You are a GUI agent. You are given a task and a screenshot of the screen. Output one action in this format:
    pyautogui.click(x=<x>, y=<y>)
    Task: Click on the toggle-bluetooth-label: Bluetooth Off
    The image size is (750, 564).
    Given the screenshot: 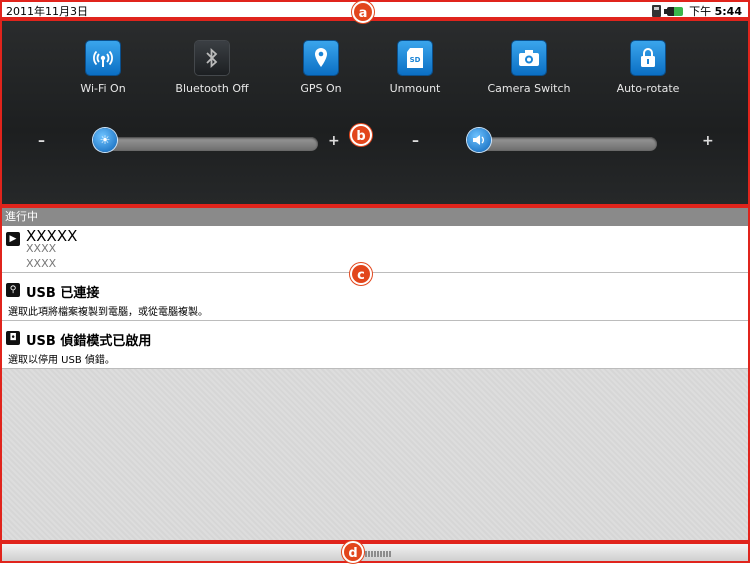 What is the action you would take?
    pyautogui.click(x=212, y=88)
    